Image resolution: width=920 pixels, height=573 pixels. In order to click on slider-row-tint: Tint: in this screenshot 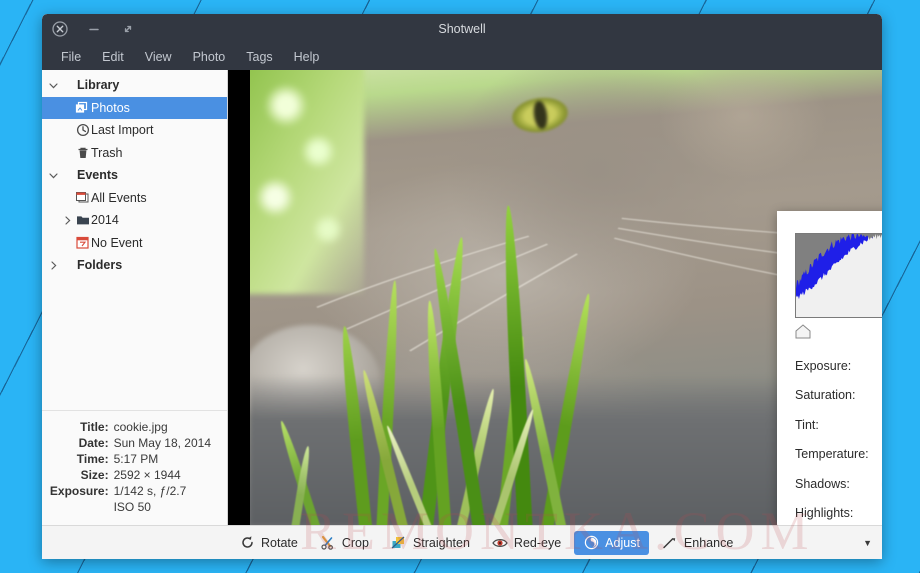, I will do `click(838, 425)`.